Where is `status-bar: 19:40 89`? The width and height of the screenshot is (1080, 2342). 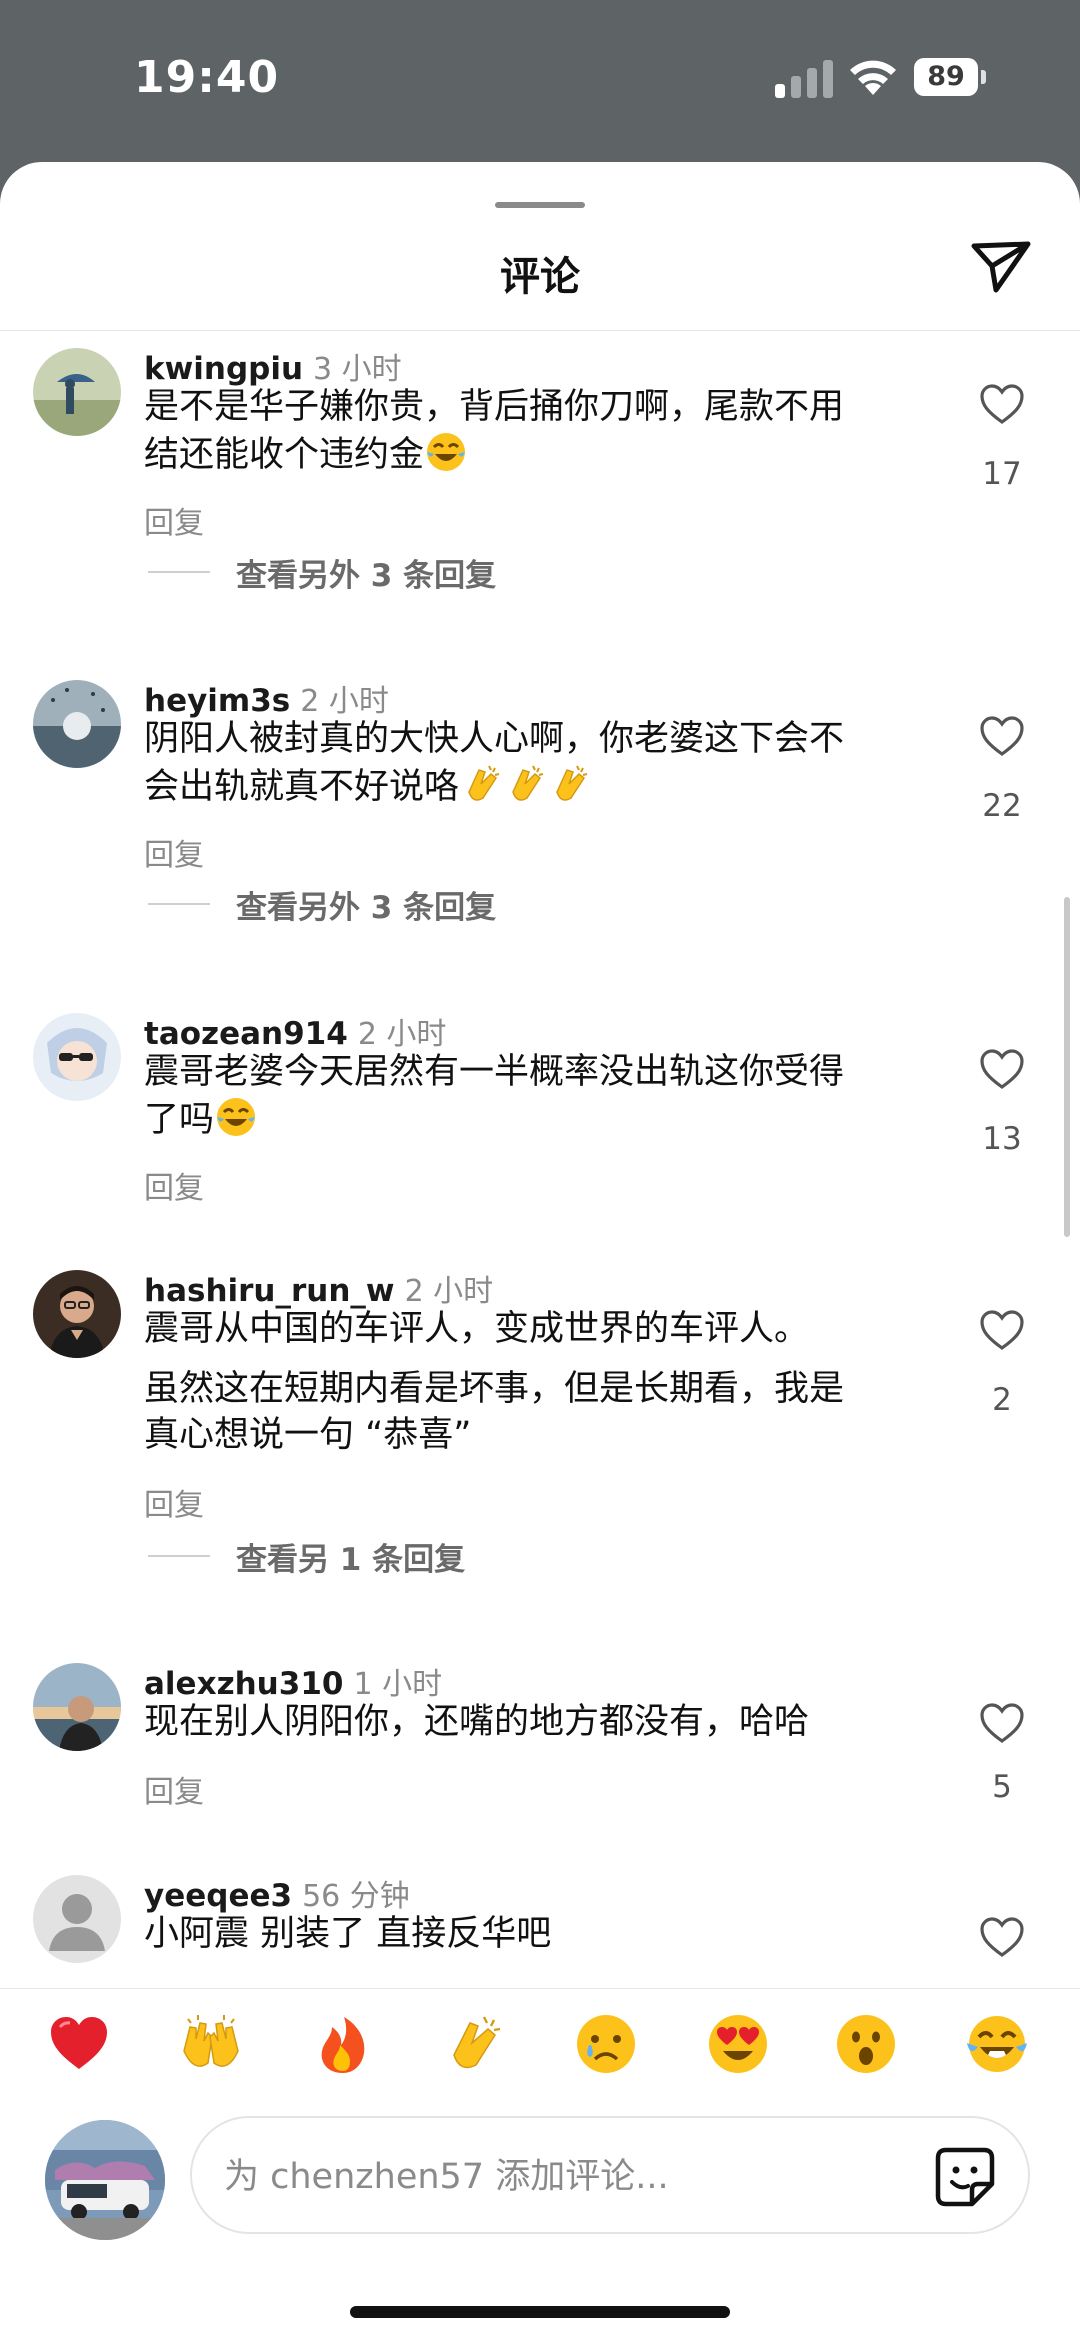 status-bar: 19:40 89 is located at coordinates (540, 80).